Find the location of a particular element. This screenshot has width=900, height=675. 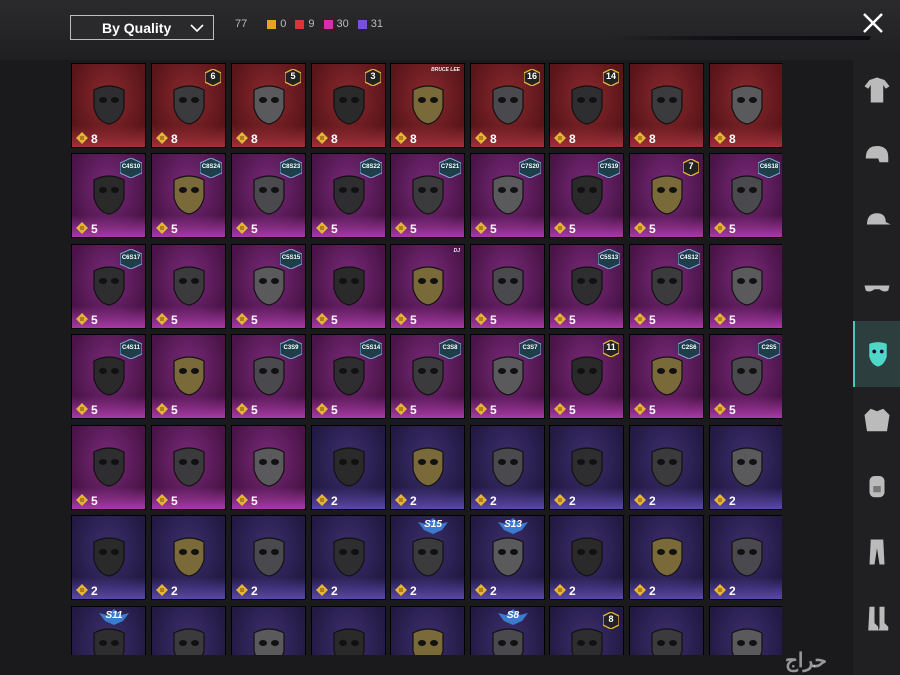

season-badge: C2S6 is located at coordinates (689, 349).